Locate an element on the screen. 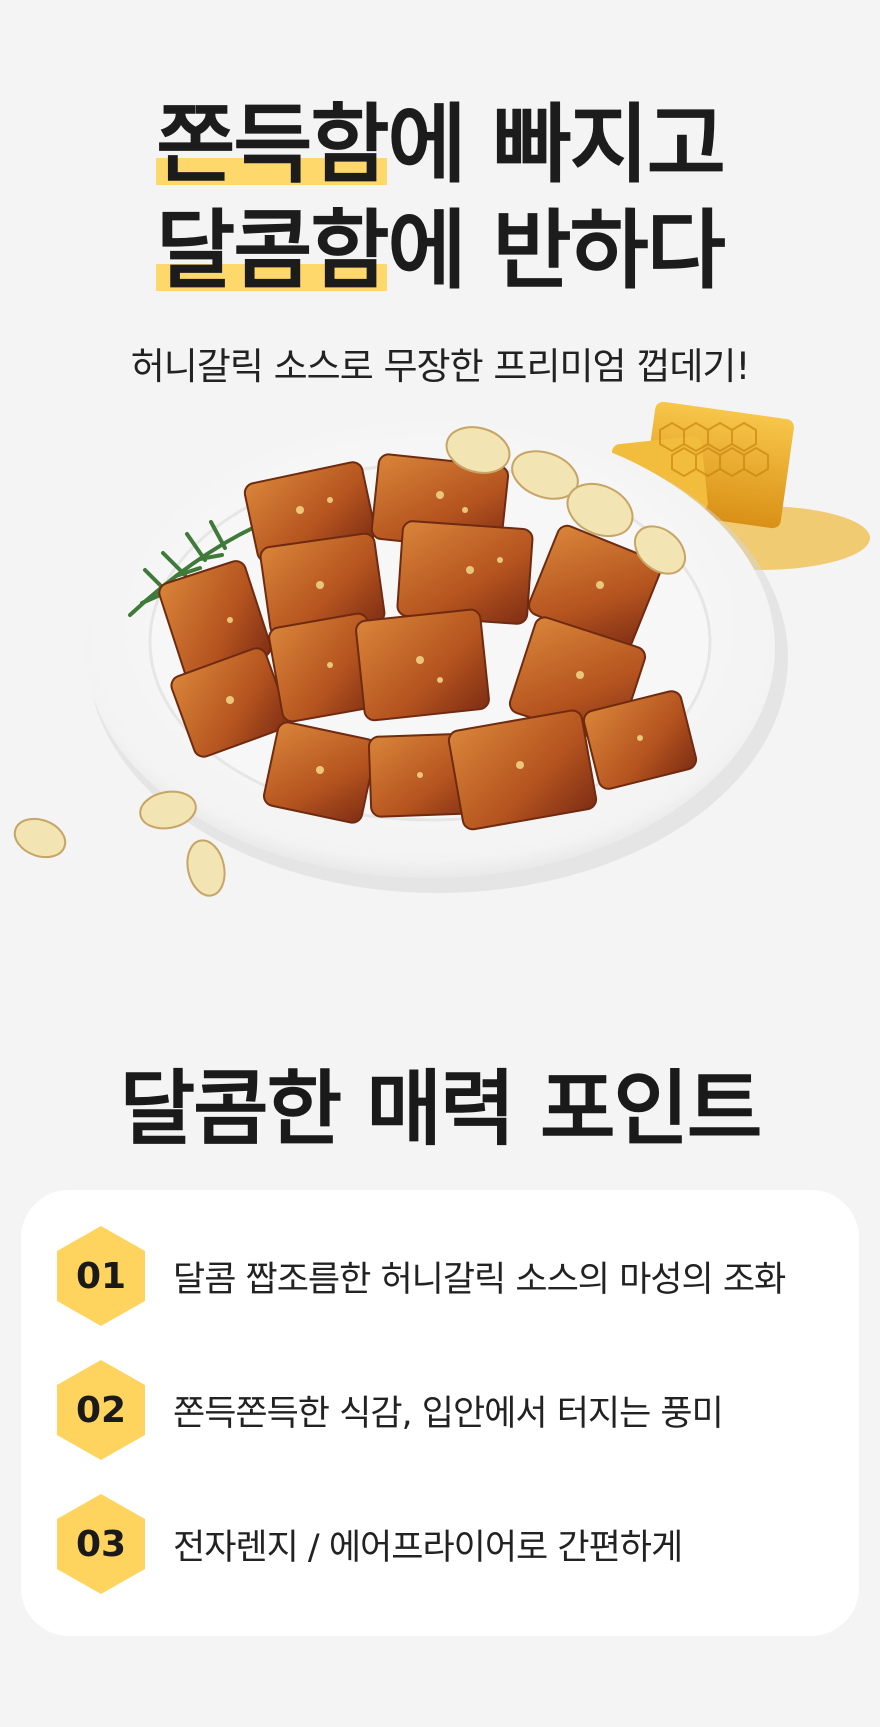  point-text-2: 쫀득쫀득한 식감, 입안에서 터지는 풍미 is located at coordinates (448, 1413).